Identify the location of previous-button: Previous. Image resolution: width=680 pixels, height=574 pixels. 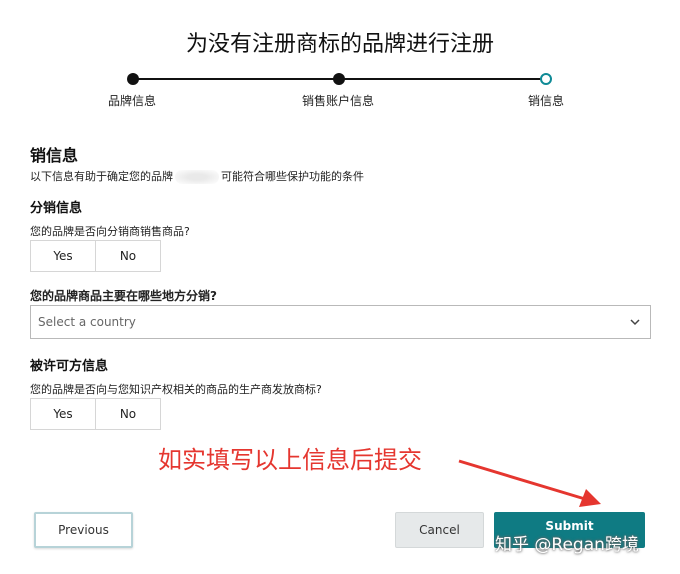
(83, 530).